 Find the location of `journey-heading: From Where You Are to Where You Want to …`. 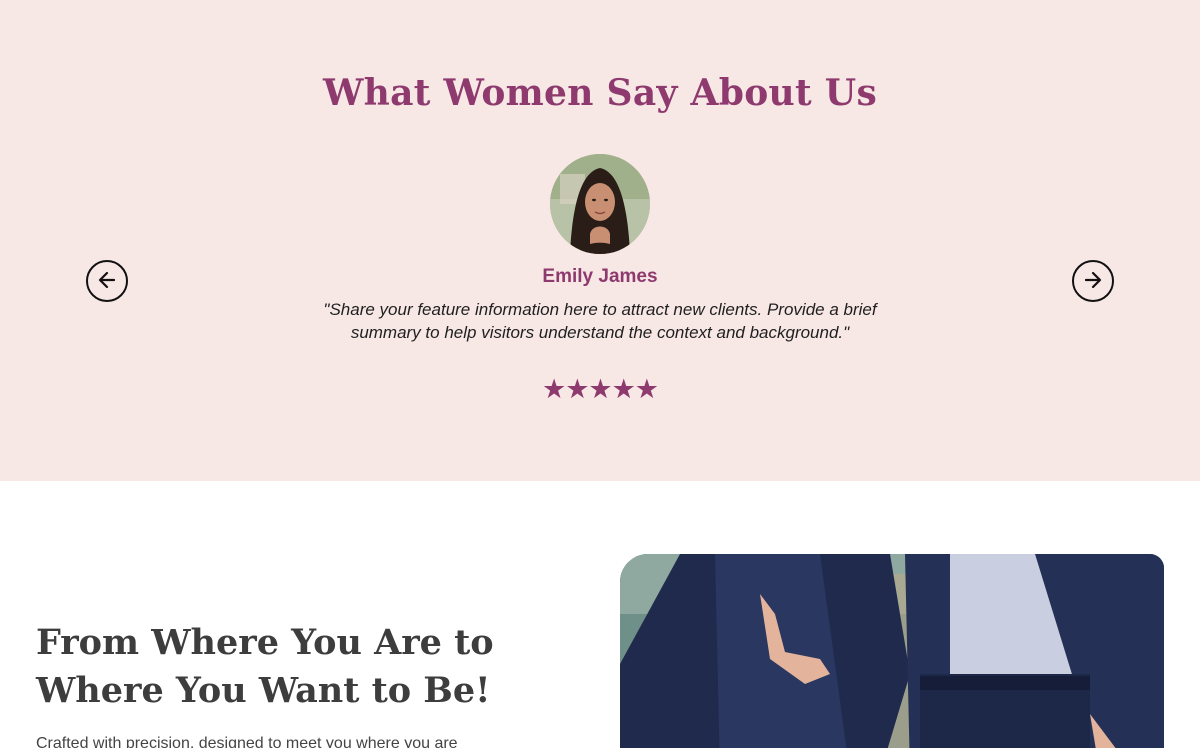

journey-heading: From Where You Are to Where You Want to … is located at coordinates (265, 666).